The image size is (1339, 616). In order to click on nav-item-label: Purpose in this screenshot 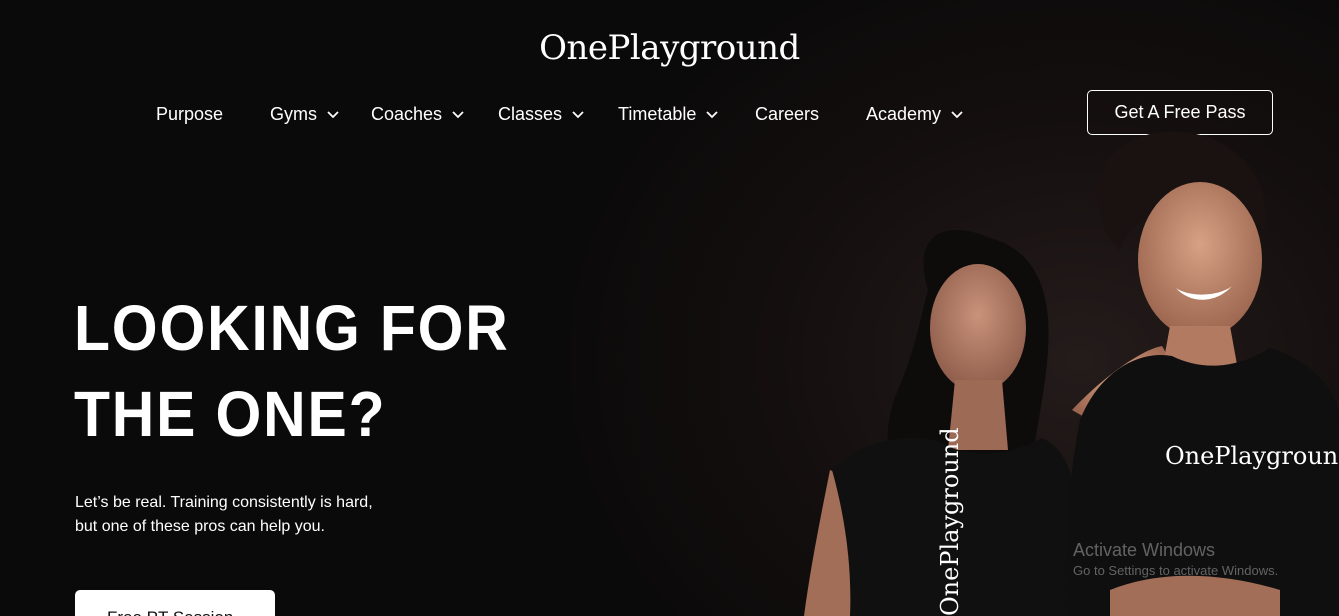, I will do `click(190, 114)`.